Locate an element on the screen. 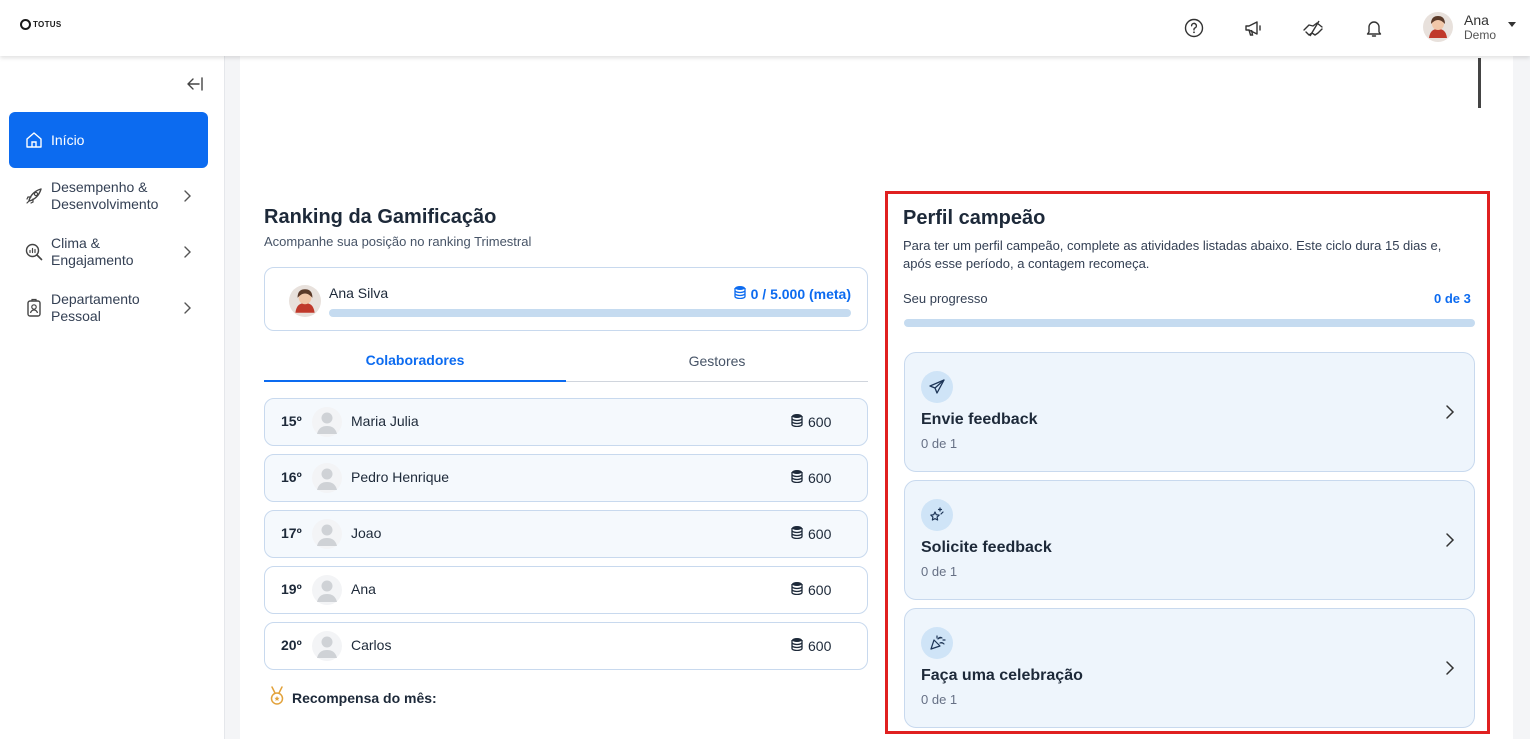  party-popper-icon is located at coordinates (937, 643).